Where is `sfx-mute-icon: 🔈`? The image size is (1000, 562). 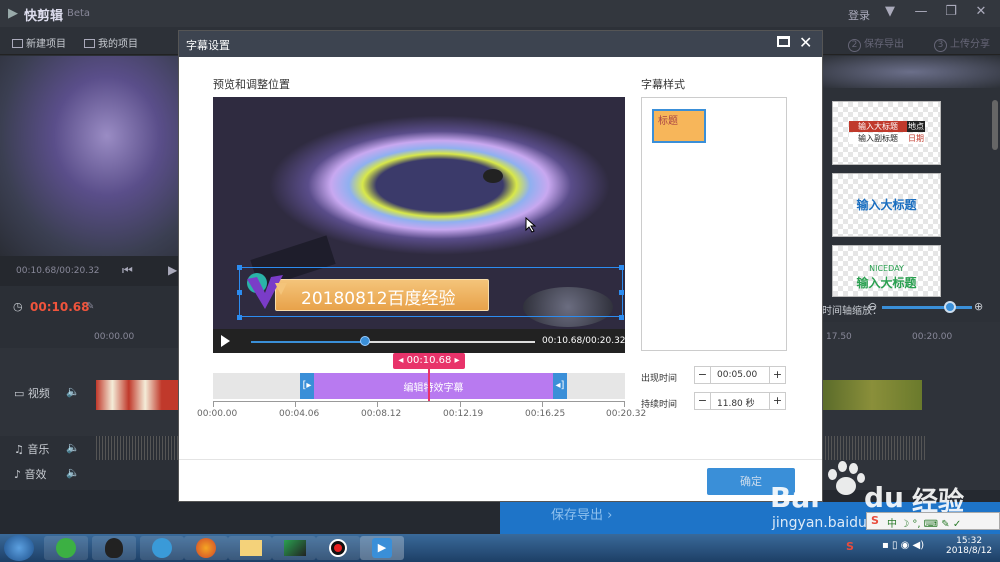
sfx-mute-icon: 🔈 is located at coordinates (73, 472).